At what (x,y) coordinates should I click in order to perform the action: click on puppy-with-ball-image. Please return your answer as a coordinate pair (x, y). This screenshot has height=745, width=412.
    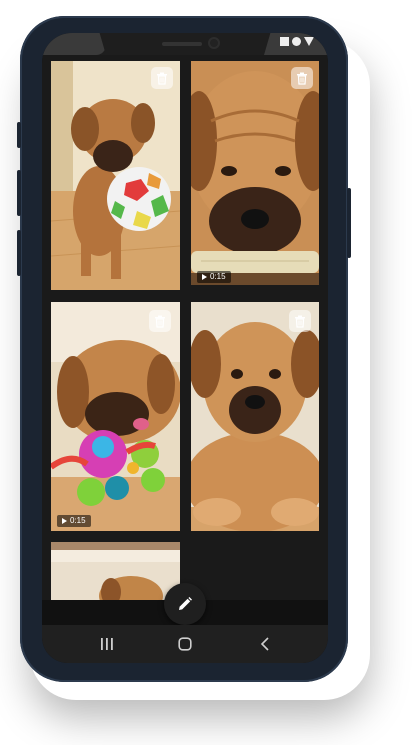
    Looking at the image, I should click on (115, 175).